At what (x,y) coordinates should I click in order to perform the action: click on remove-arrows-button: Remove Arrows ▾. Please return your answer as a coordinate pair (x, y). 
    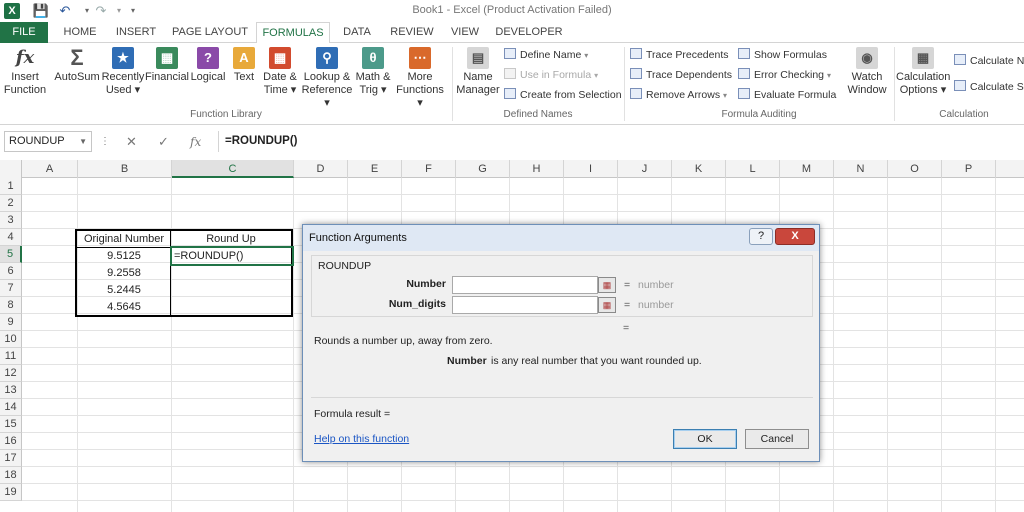
    Looking at the image, I should click on (678, 95).